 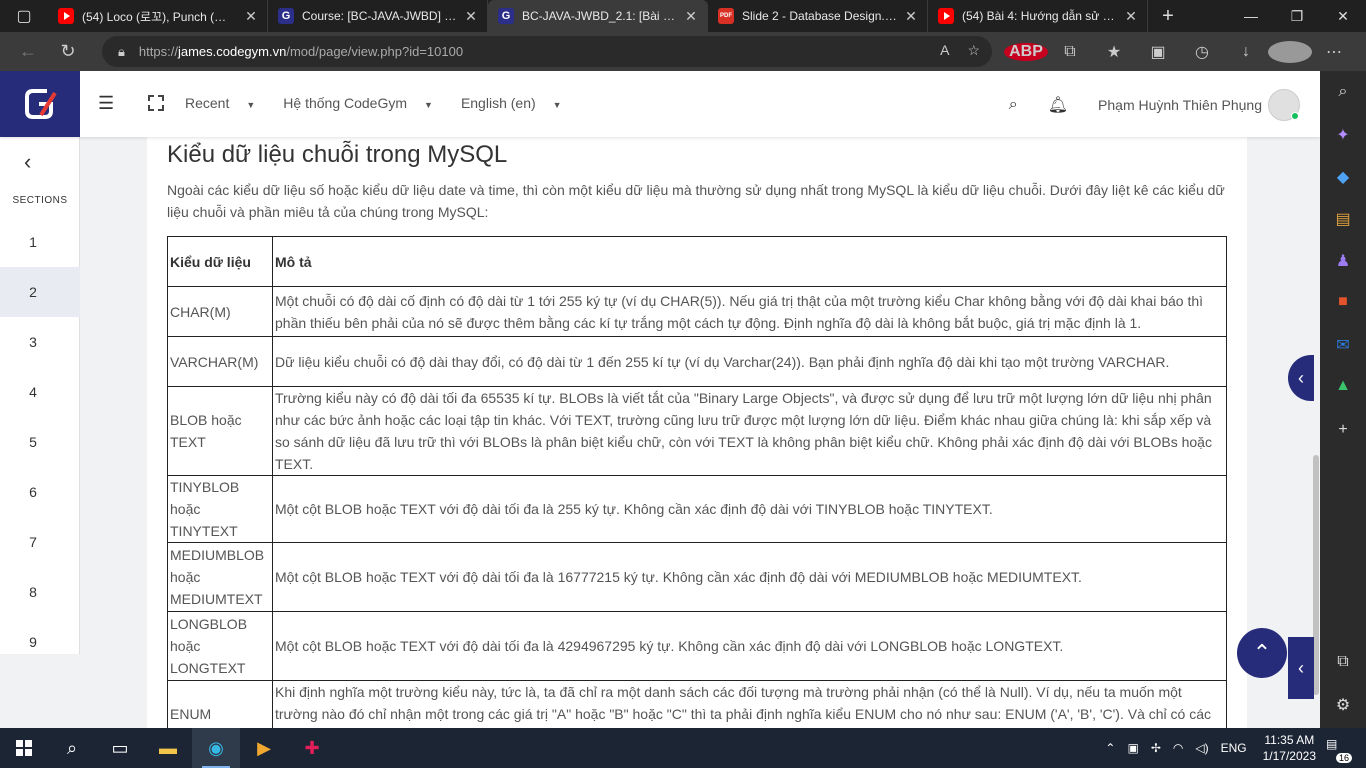 I want to click on shopping-tag-icon: ◆, so click(x=1343, y=177).